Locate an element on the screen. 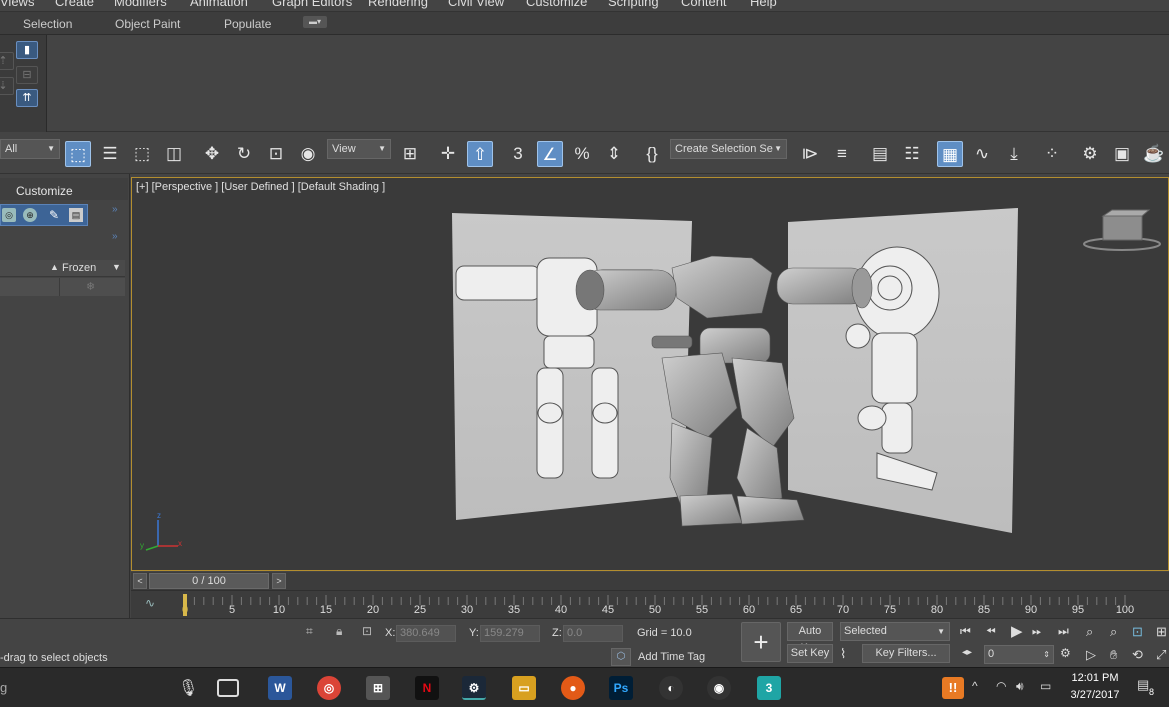  time-tag-icon: ⬡ is located at coordinates (621, 657).